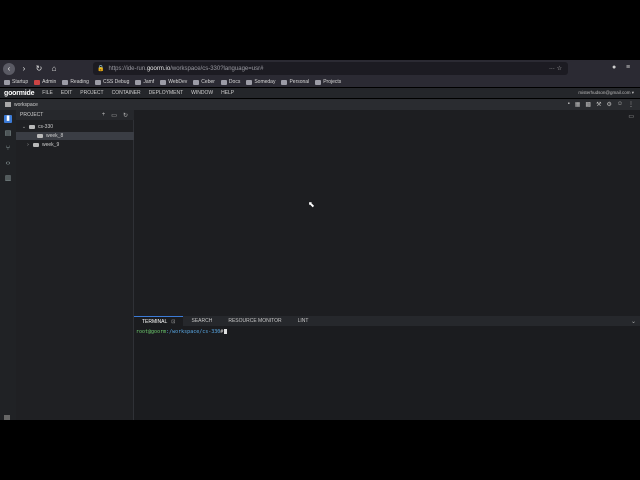 The image size is (640, 480). Describe the element at coordinates (75, 136) in the screenshot. I see `tree-item-week-8: week_8` at that location.